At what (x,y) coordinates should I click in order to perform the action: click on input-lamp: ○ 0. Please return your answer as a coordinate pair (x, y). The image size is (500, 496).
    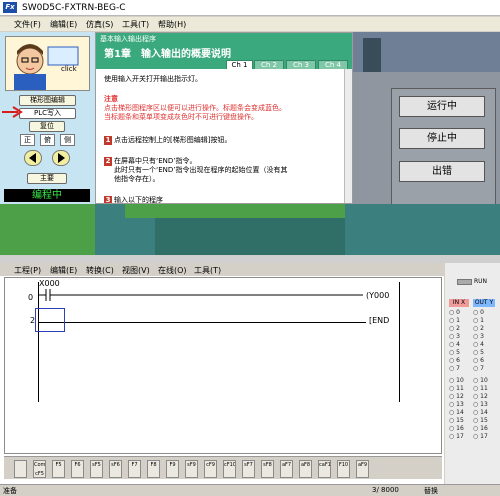
    Looking at the image, I should click on (454, 312).